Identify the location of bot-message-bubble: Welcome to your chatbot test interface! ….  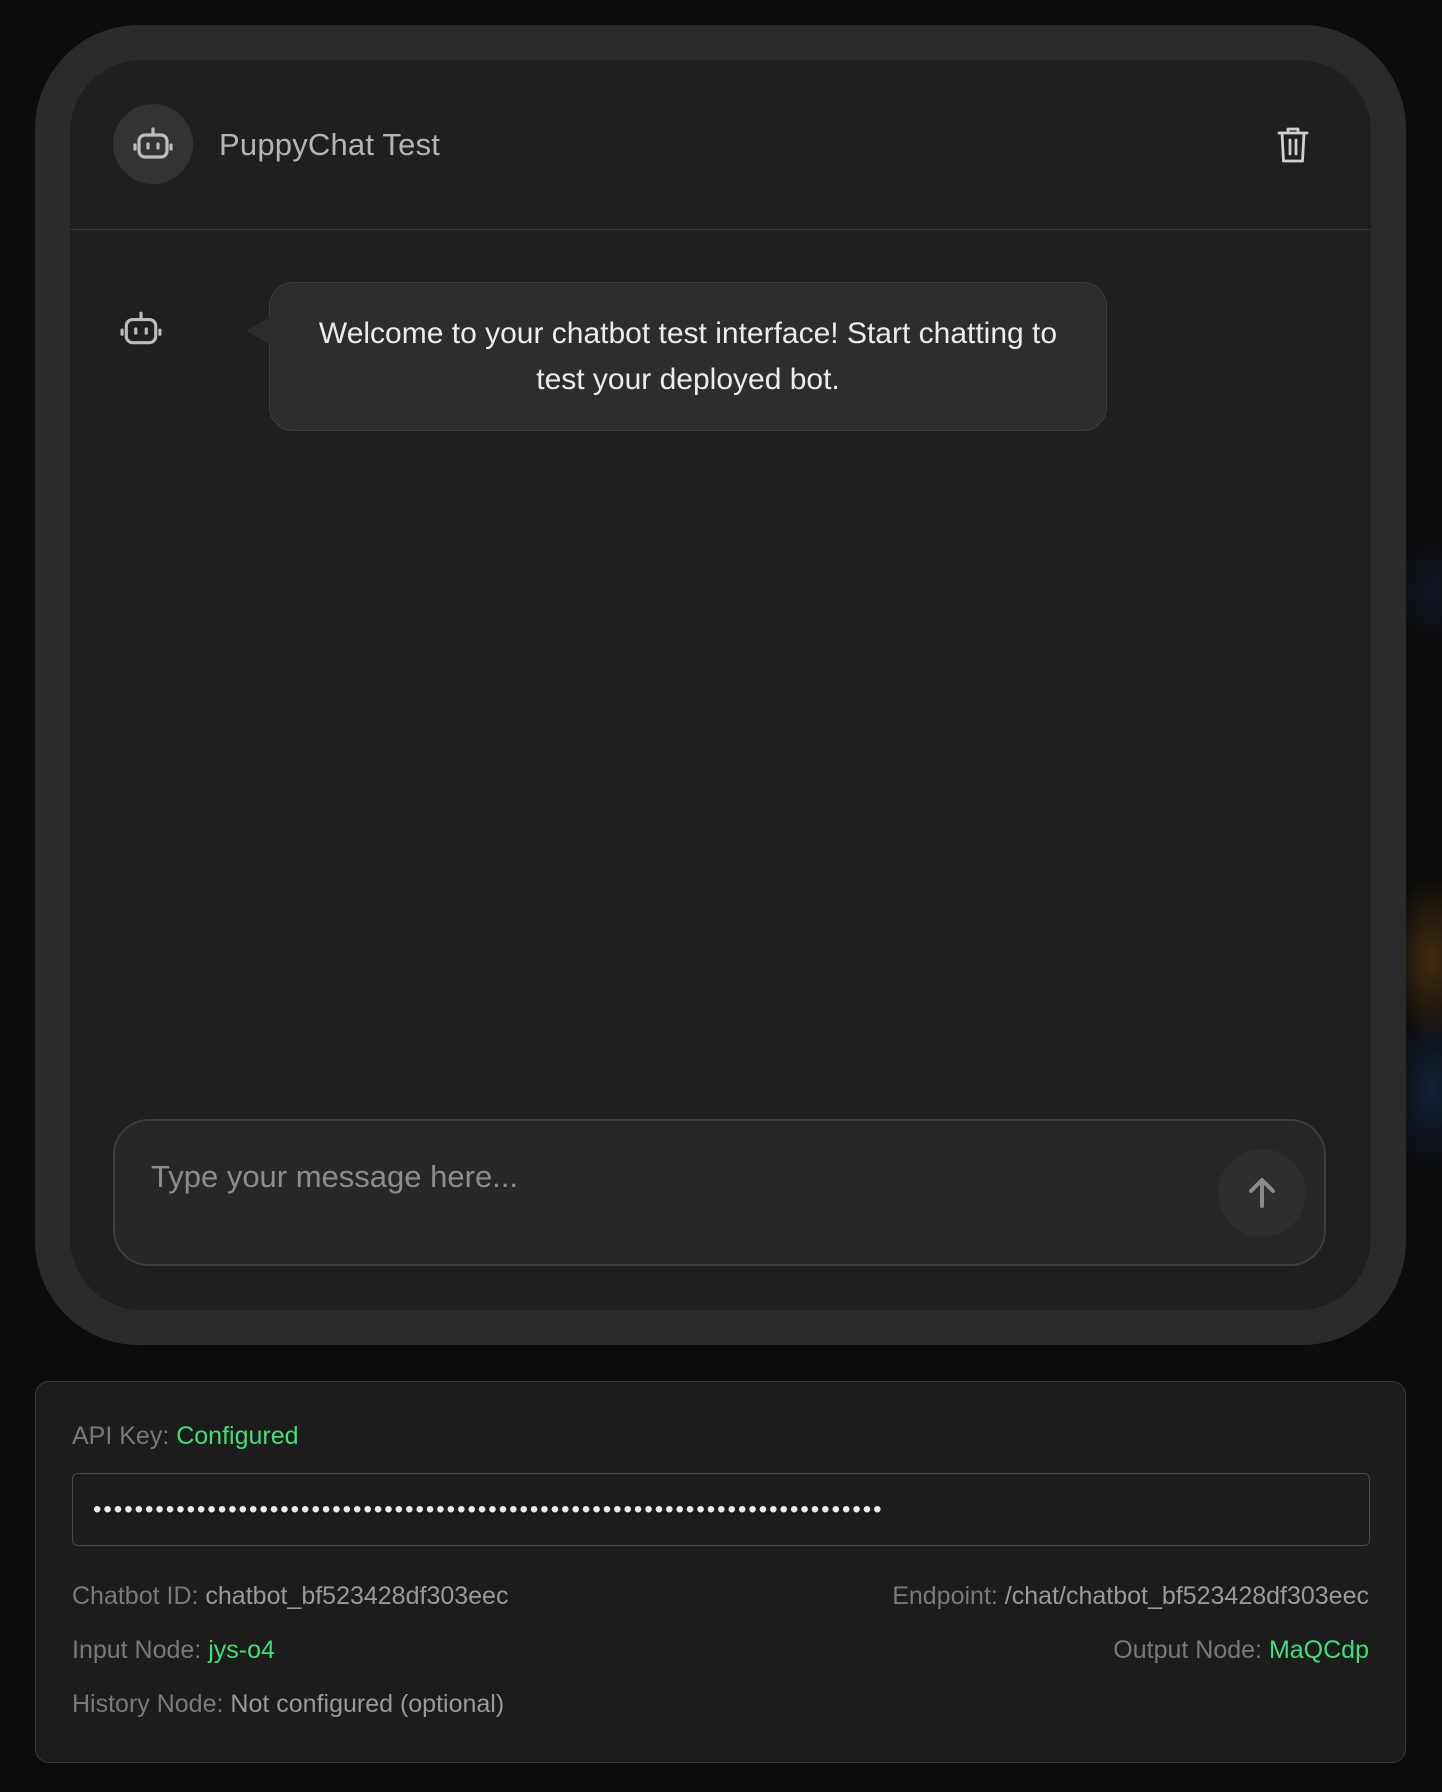
(676, 356).